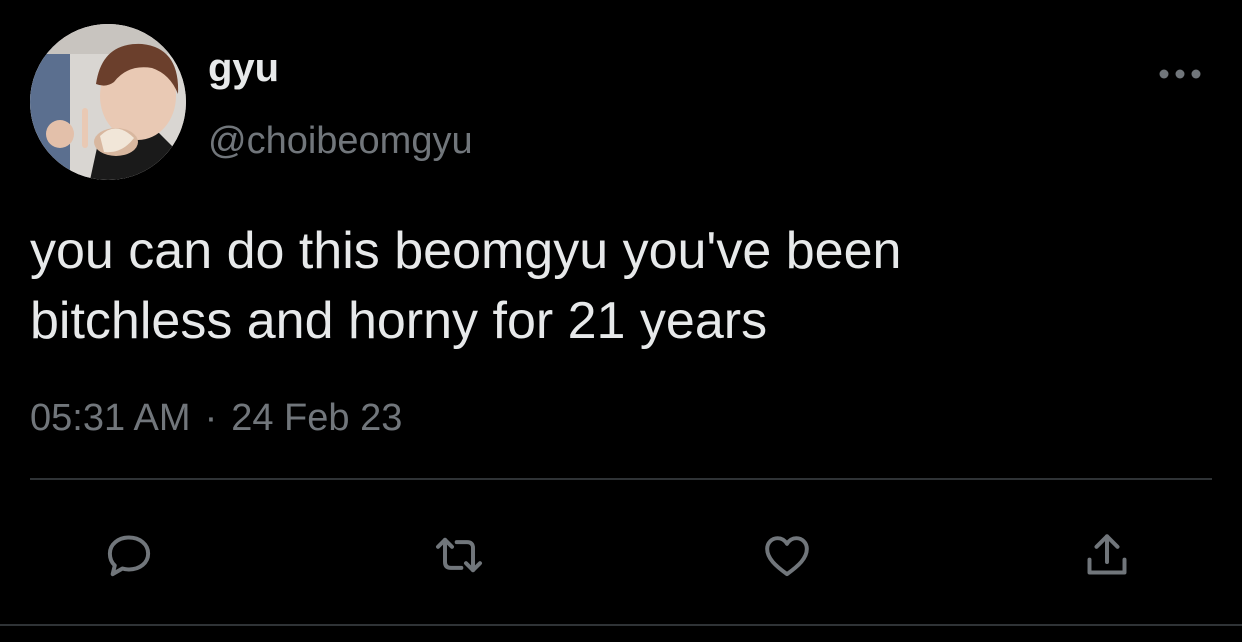 The image size is (1242, 642). What do you see at coordinates (1107, 555) in the screenshot?
I see `share-upload-icon` at bounding box center [1107, 555].